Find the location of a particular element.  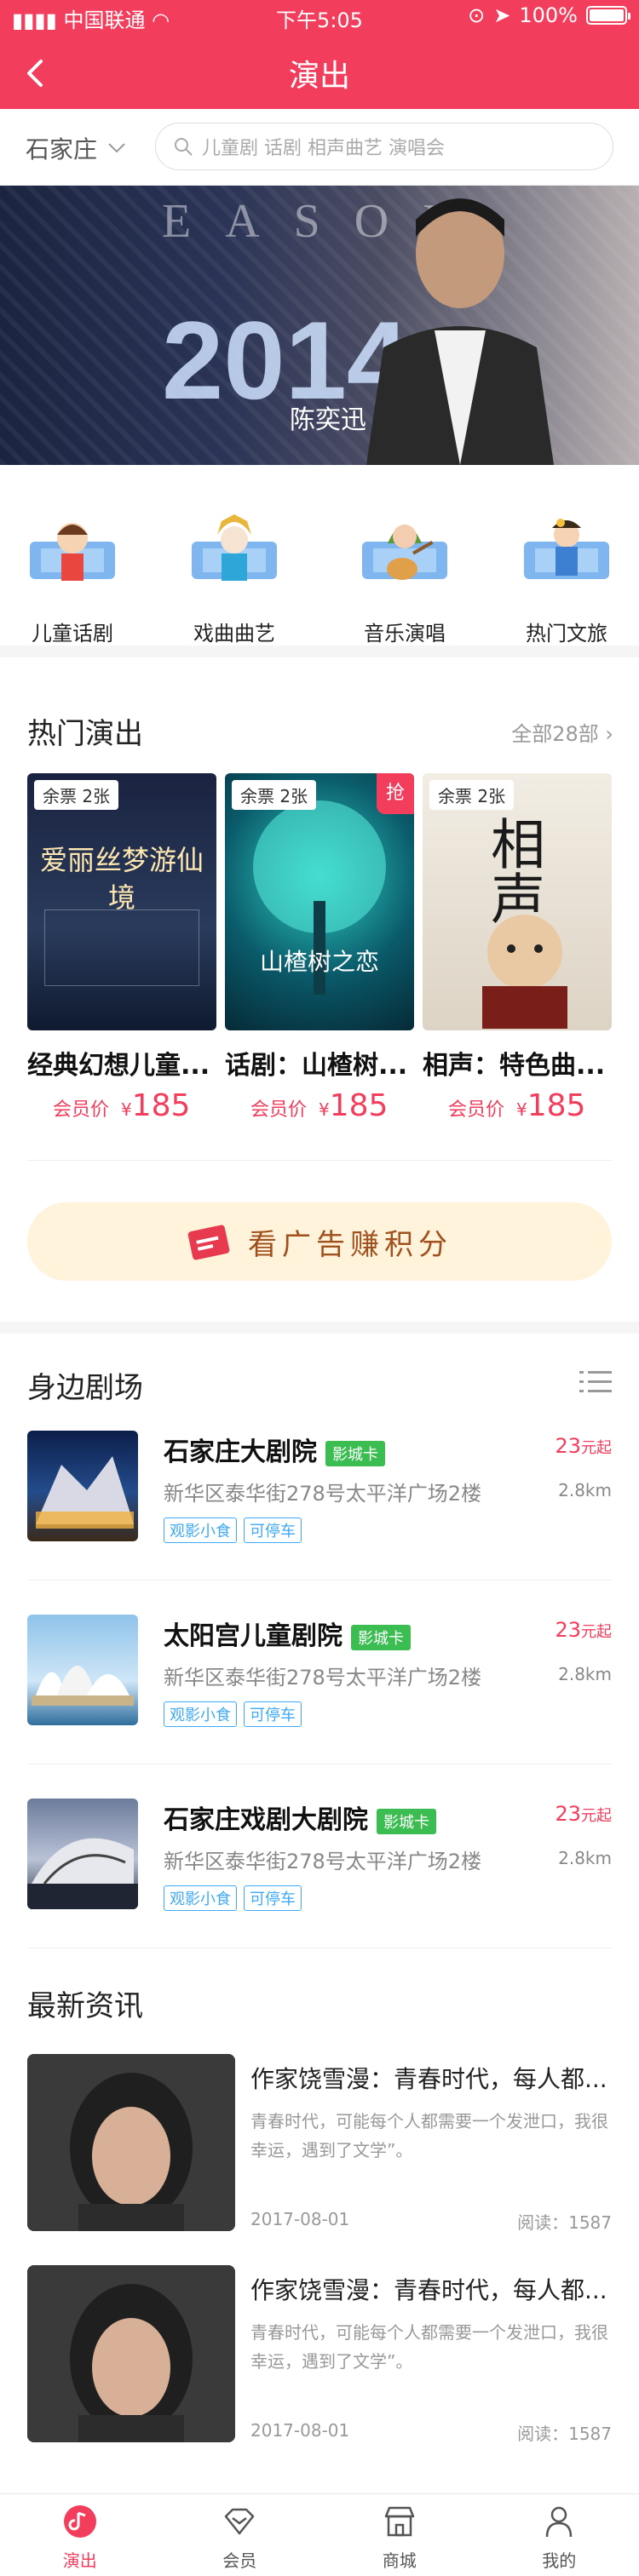

amenity-chip: 观影小食 is located at coordinates (201, 1714).